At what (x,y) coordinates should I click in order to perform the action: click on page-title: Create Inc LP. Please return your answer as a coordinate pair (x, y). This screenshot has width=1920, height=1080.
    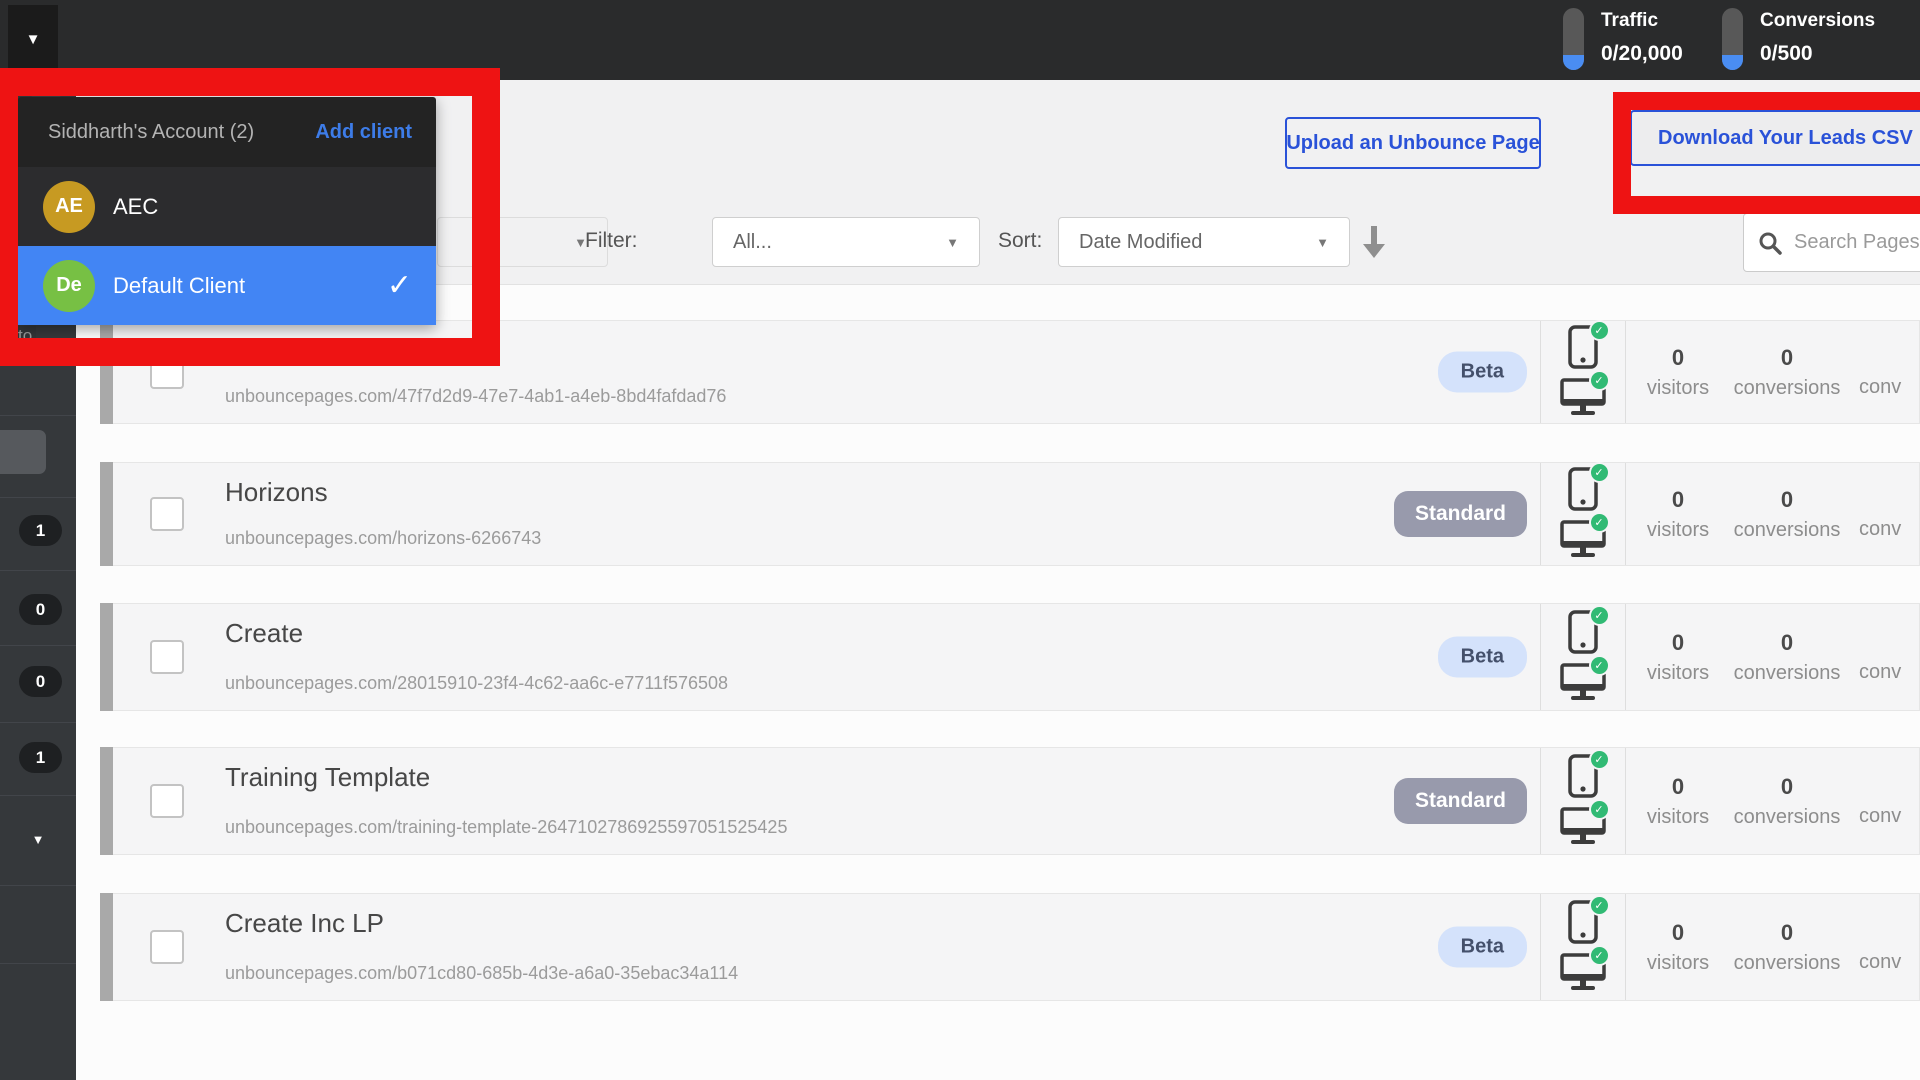
    Looking at the image, I should click on (304, 923).